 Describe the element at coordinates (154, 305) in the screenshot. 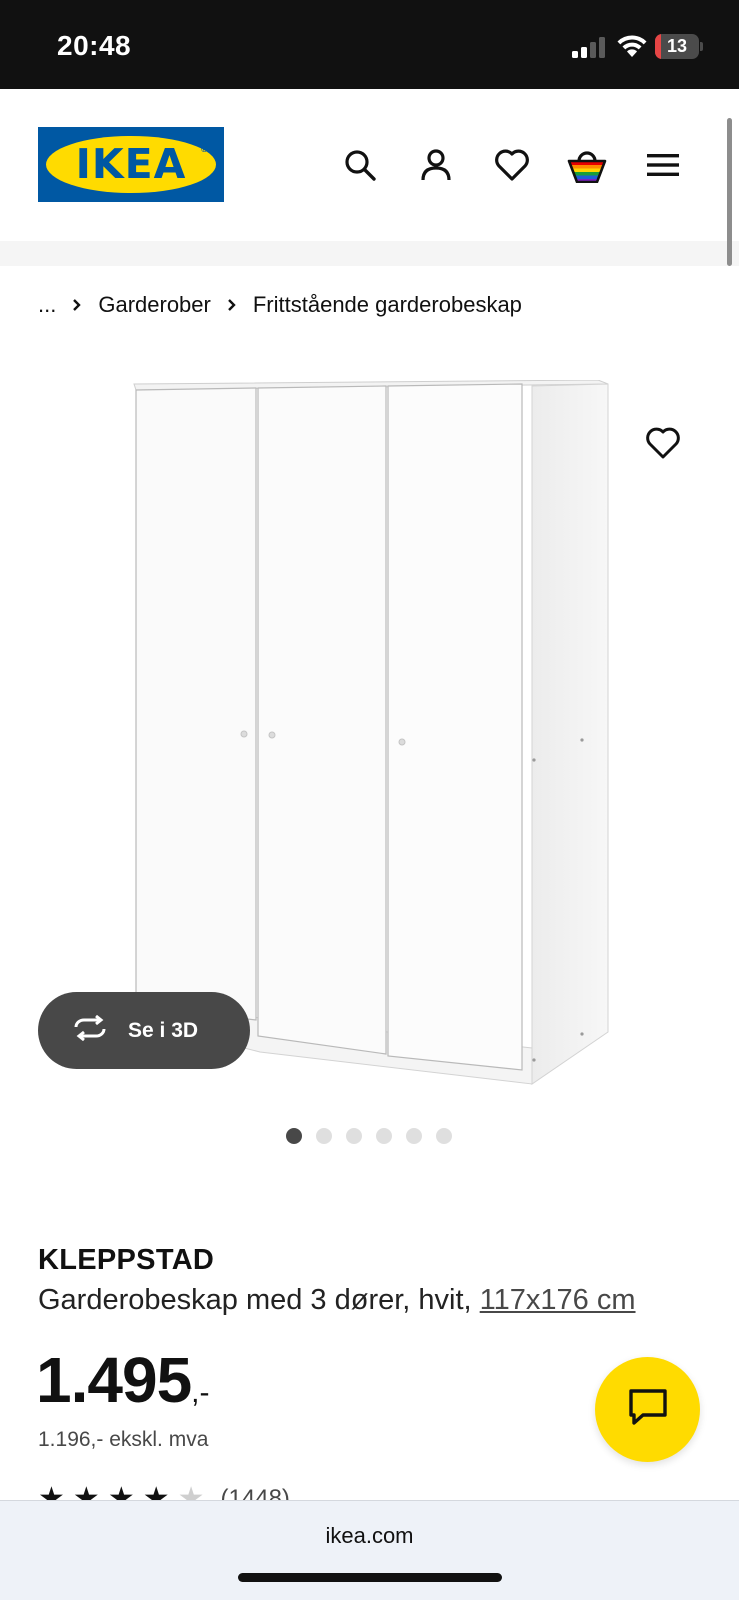

I see `breadcrumb-item-garderober: Garderober` at that location.